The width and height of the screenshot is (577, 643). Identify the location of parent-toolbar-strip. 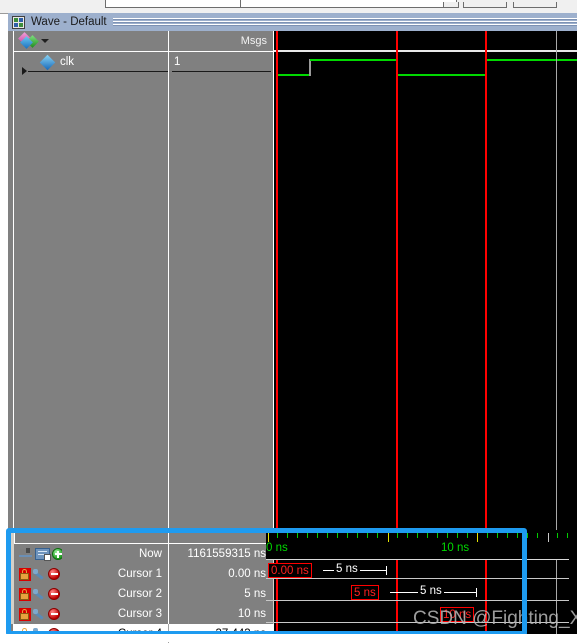
(288, 7).